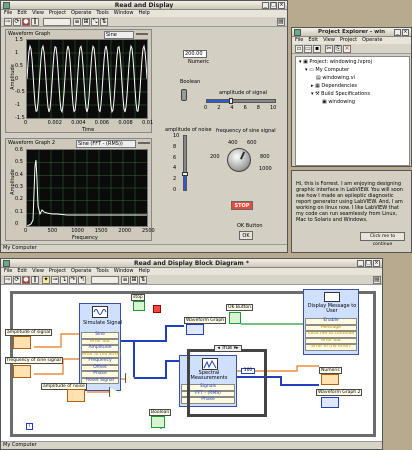 The image size is (412, 450). I want to click on close-icon: ×, so click(281, 5).